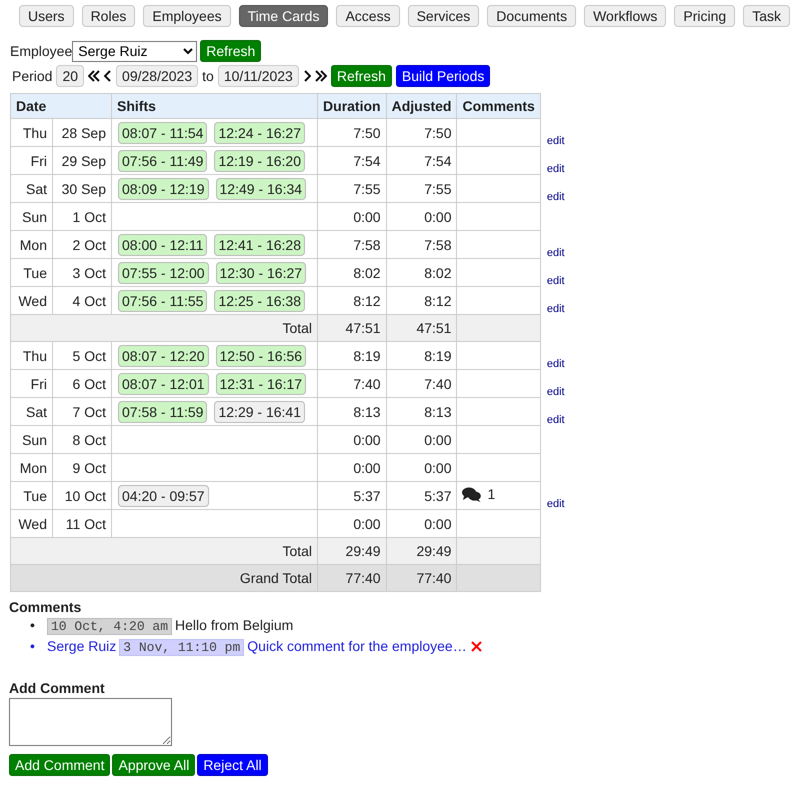 This screenshot has height=800, width=798. What do you see at coordinates (705, 16) in the screenshot?
I see `nav-tab: Pricing` at bounding box center [705, 16].